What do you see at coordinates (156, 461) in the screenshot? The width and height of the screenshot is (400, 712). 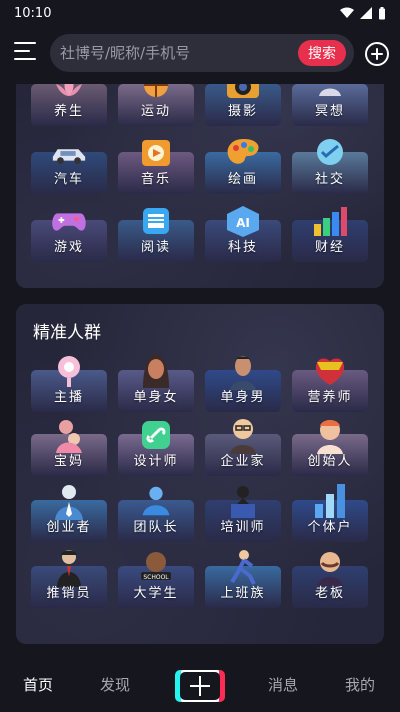 I see `tile-label: 设计师` at bounding box center [156, 461].